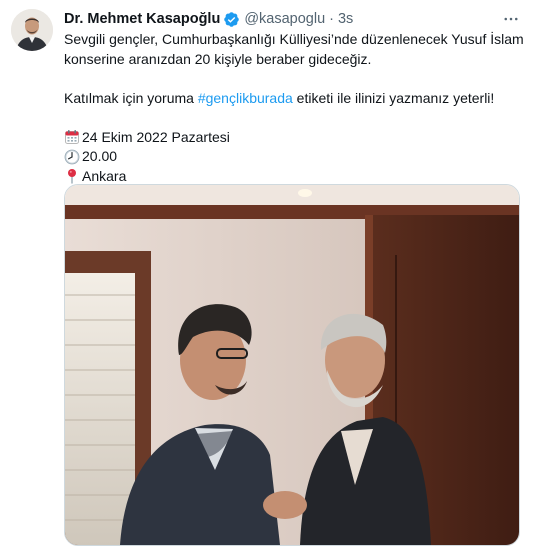 The height and width of the screenshot is (546, 534). What do you see at coordinates (156, 136) in the screenshot?
I see `event-date: 24 Ekim 2022 Pazartesi` at bounding box center [156, 136].